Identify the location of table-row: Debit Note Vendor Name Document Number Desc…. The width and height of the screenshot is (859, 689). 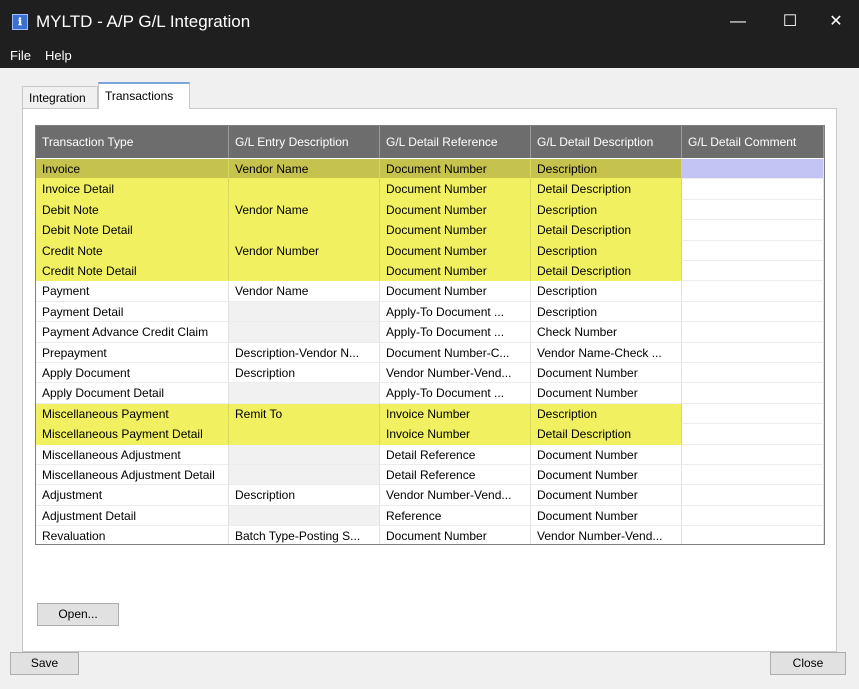
(430, 210).